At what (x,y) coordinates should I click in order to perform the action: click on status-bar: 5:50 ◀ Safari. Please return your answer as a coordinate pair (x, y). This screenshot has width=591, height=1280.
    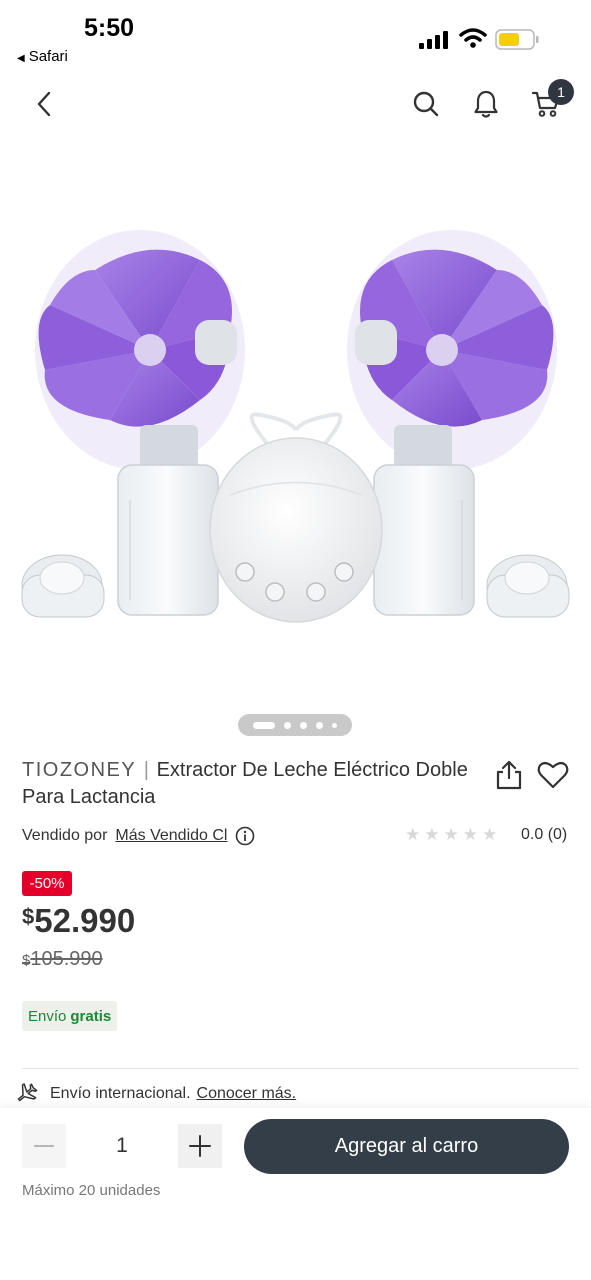
    Looking at the image, I should click on (295, 36).